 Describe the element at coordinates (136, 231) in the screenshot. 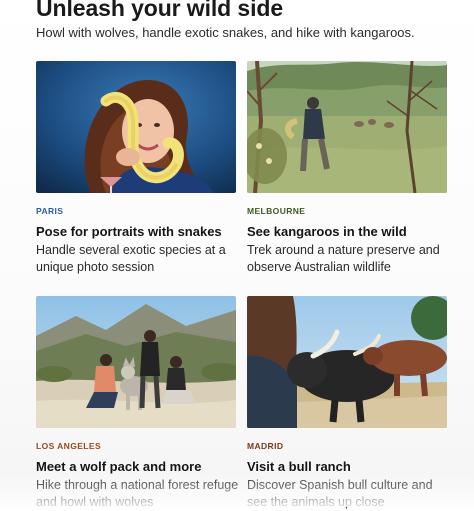

I see `card-title: Pose for portraits with snakes` at that location.